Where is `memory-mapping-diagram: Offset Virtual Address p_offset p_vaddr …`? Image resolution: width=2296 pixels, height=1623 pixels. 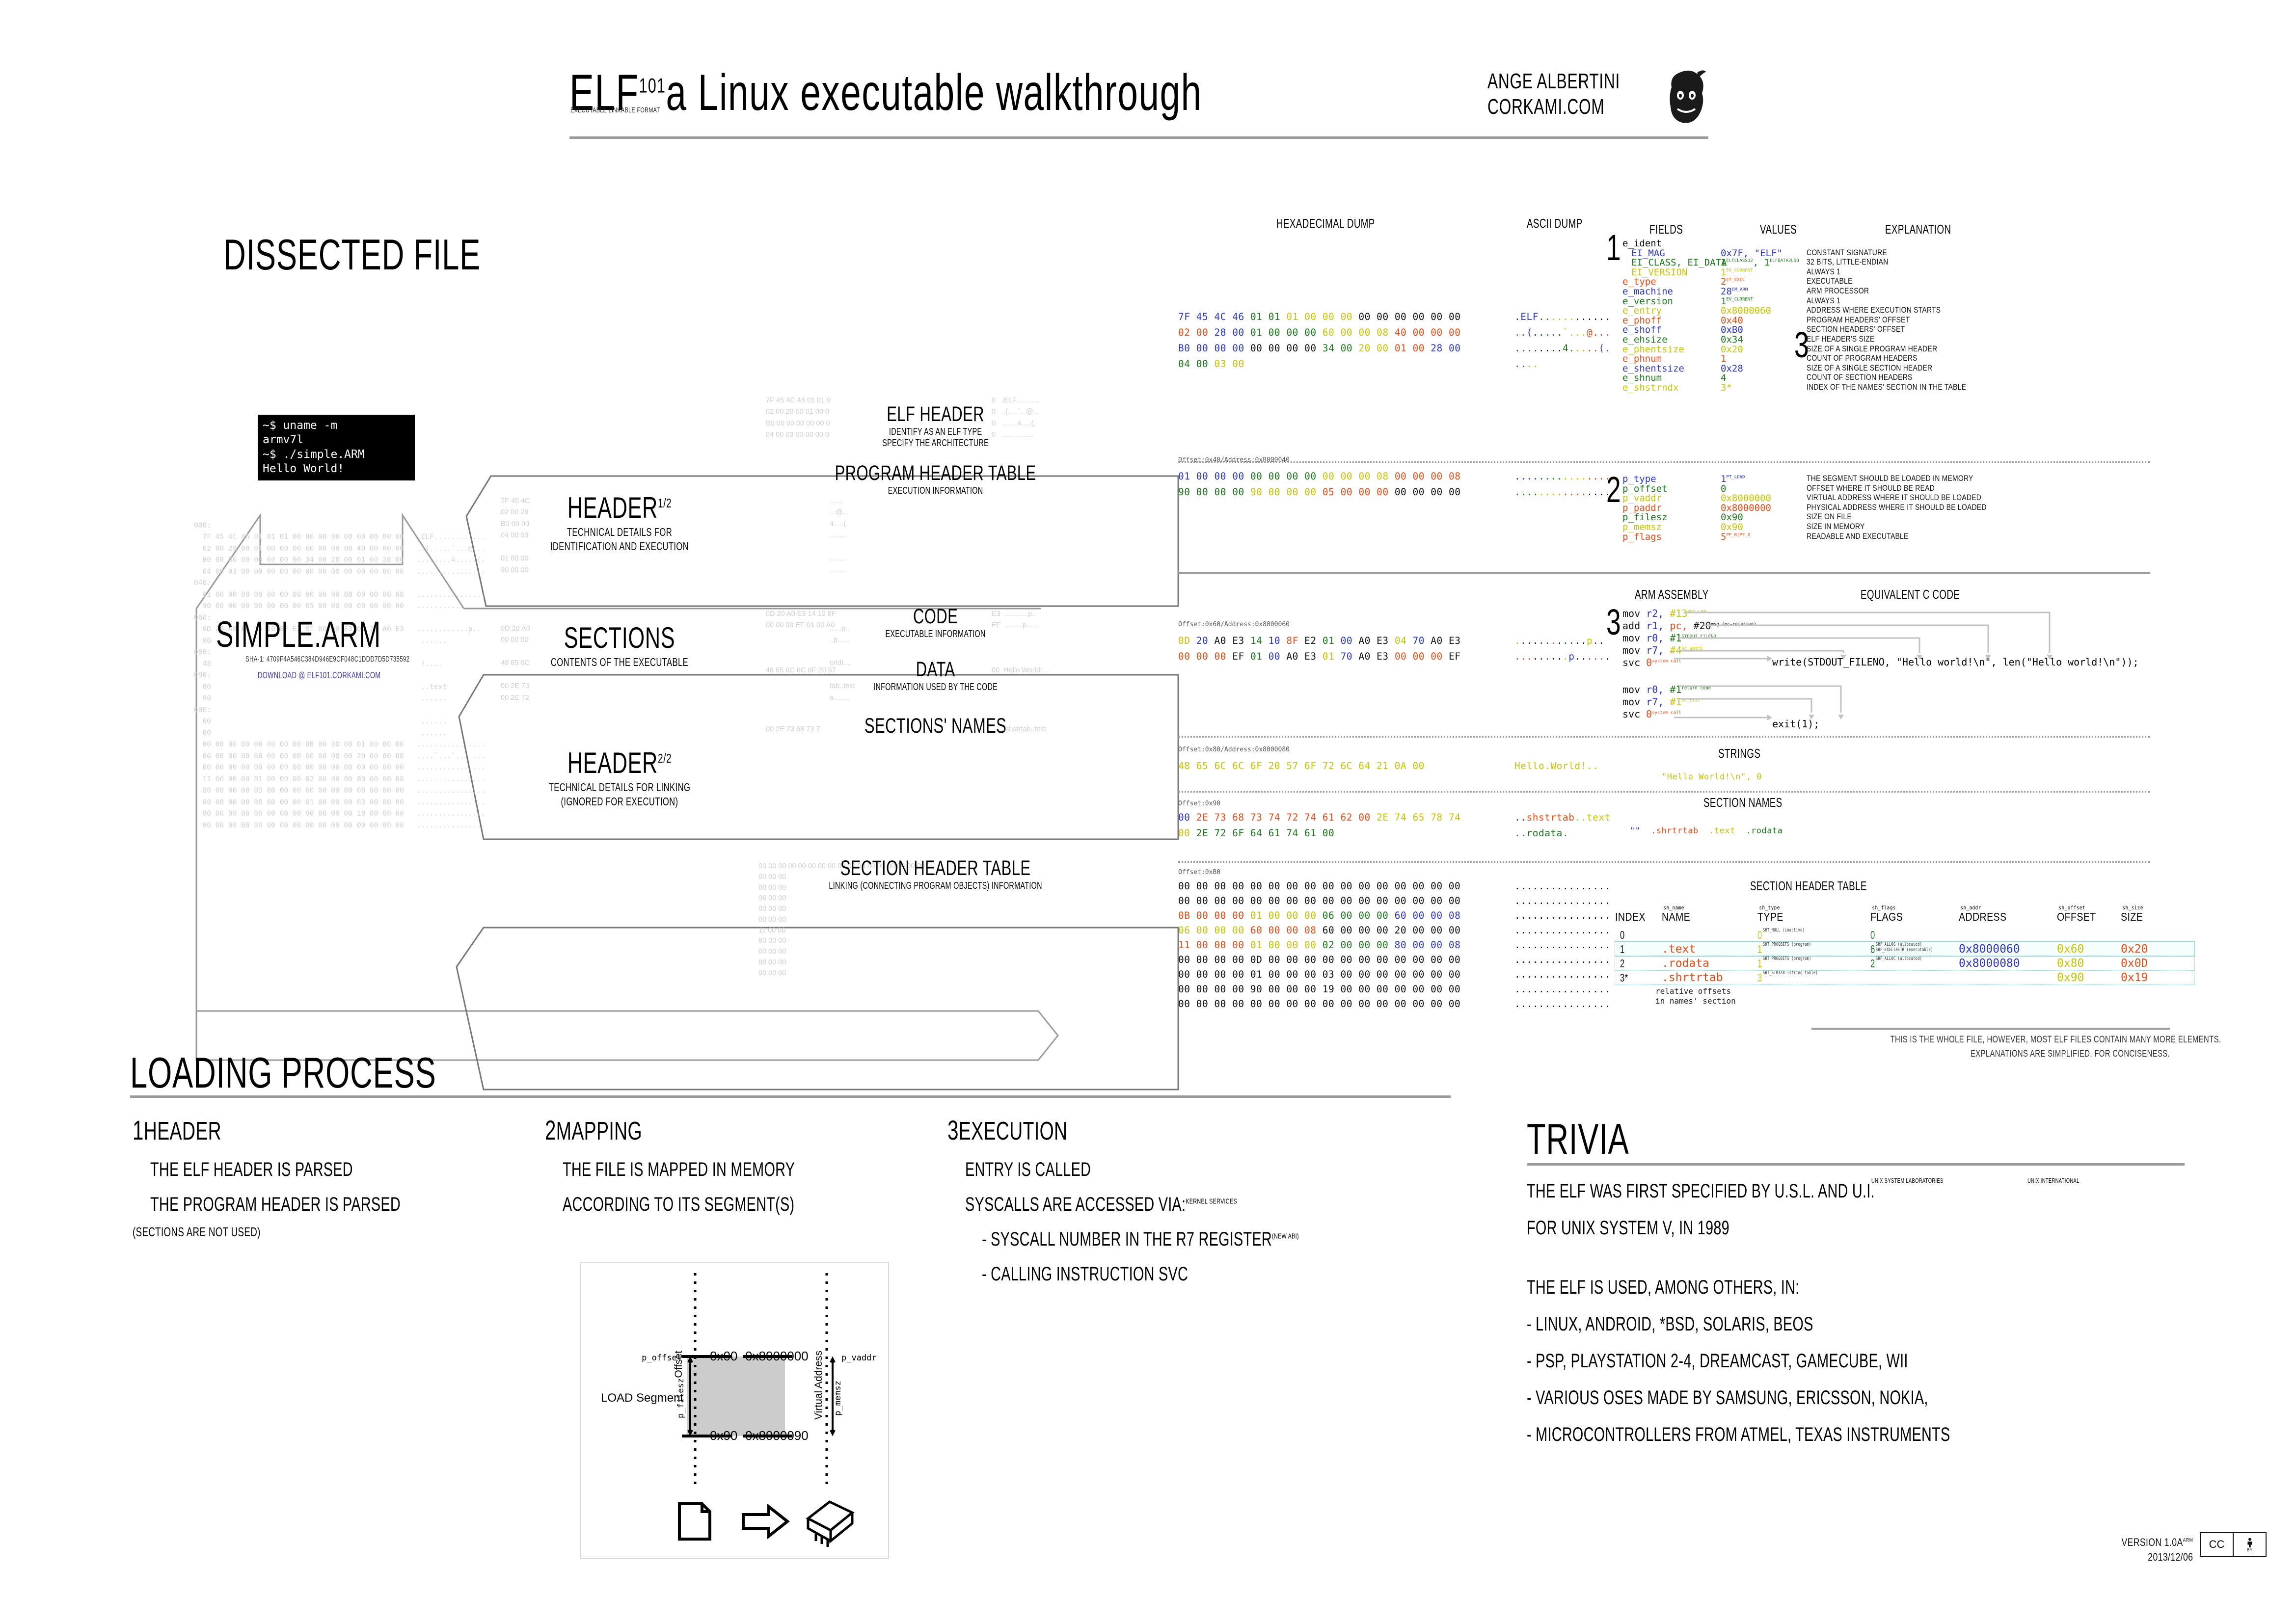 memory-mapping-diagram: Offset Virtual Address p_offset p_vaddr … is located at coordinates (734, 1410).